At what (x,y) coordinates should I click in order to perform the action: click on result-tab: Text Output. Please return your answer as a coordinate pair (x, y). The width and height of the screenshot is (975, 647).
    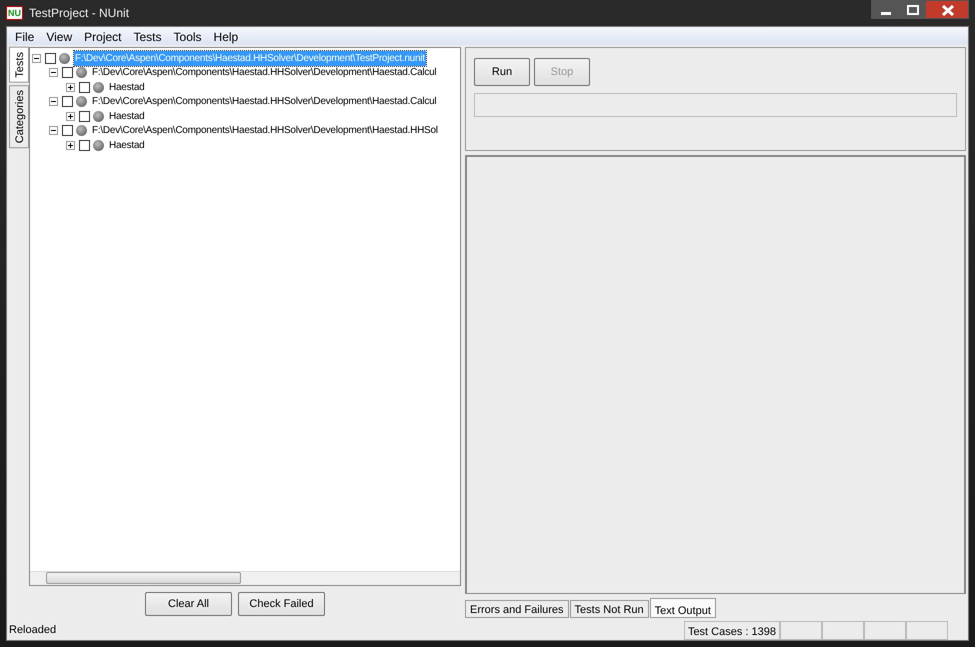
    Looking at the image, I should click on (683, 608).